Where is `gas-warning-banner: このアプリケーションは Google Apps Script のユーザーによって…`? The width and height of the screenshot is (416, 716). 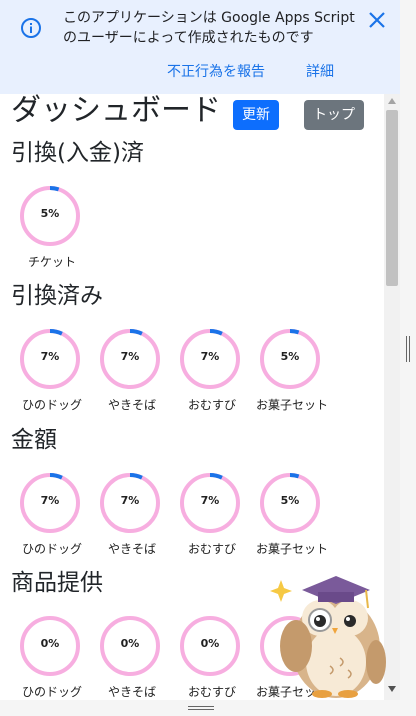 gas-warning-banner: このアプリケーションは Google Apps Script のユーザーによって… is located at coordinates (200, 47).